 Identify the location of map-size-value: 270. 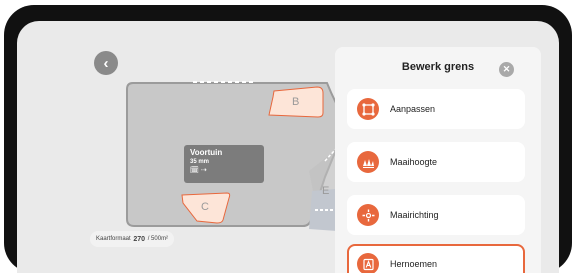
(139, 239).